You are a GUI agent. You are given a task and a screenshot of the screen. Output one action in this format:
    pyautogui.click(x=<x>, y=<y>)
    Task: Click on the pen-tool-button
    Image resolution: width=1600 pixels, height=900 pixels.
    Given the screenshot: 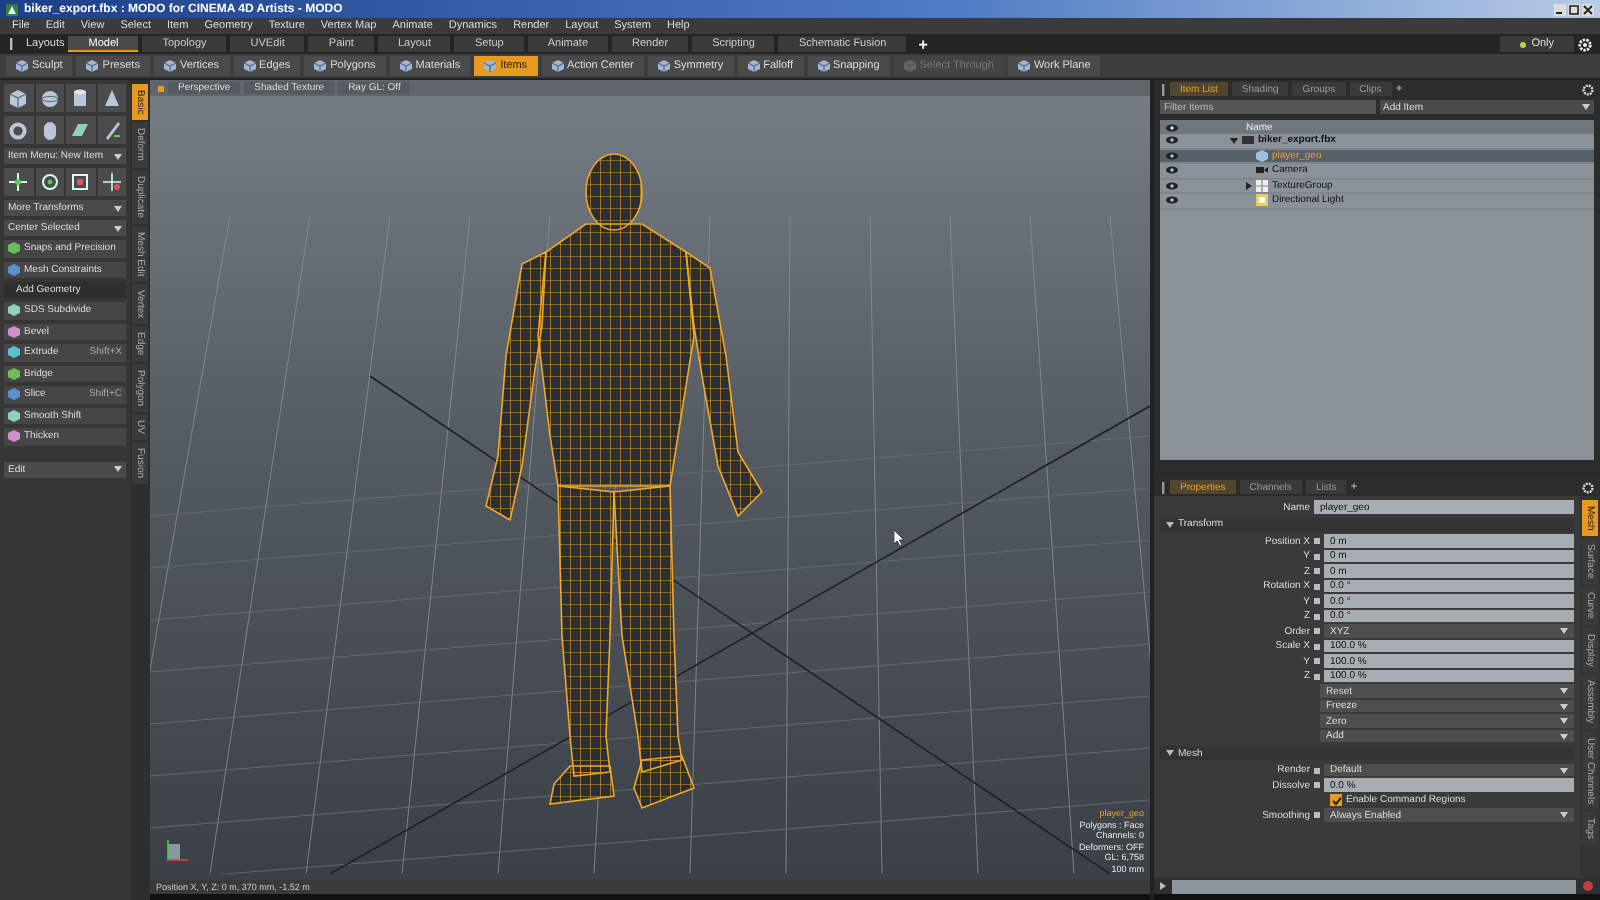 What is the action you would take?
    pyautogui.click(x=111, y=130)
    